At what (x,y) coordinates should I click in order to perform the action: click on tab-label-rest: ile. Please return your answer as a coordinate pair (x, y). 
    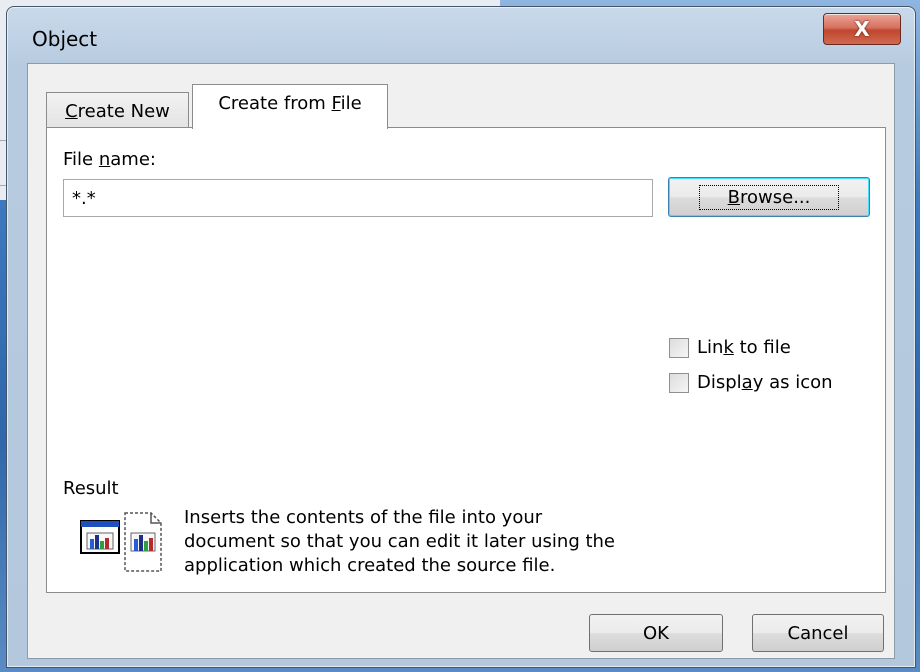
    Looking at the image, I should click on (351, 103).